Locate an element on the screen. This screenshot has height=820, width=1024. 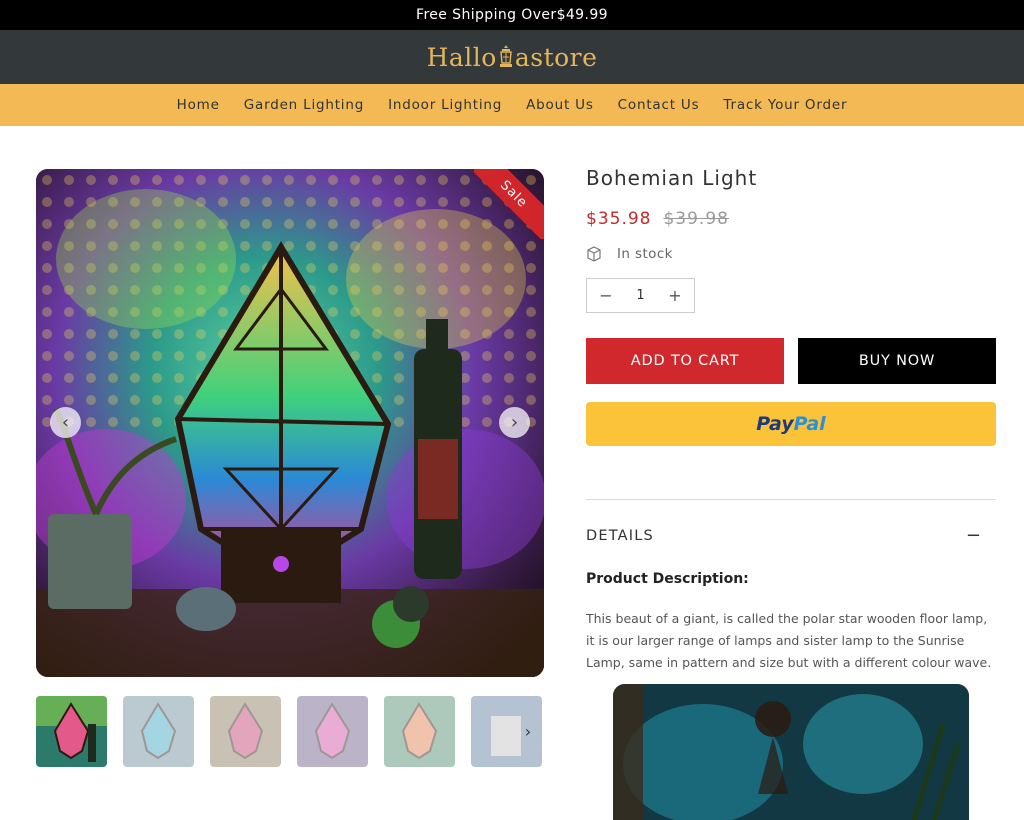
divider is located at coordinates (791, 499).